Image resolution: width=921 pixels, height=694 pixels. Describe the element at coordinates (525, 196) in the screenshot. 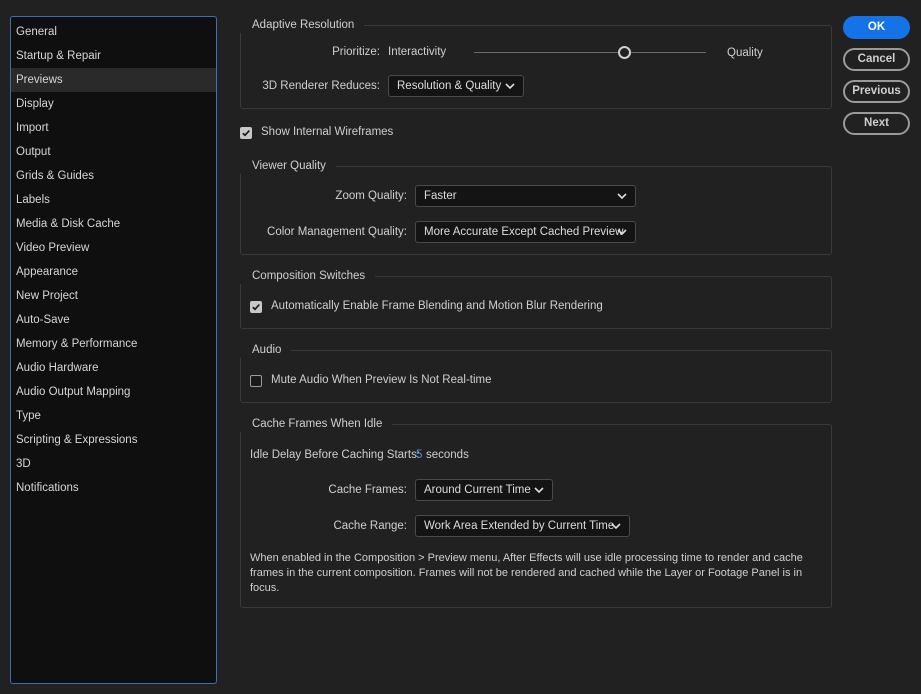

I see `zoom-quality-dropdown: Faster` at that location.